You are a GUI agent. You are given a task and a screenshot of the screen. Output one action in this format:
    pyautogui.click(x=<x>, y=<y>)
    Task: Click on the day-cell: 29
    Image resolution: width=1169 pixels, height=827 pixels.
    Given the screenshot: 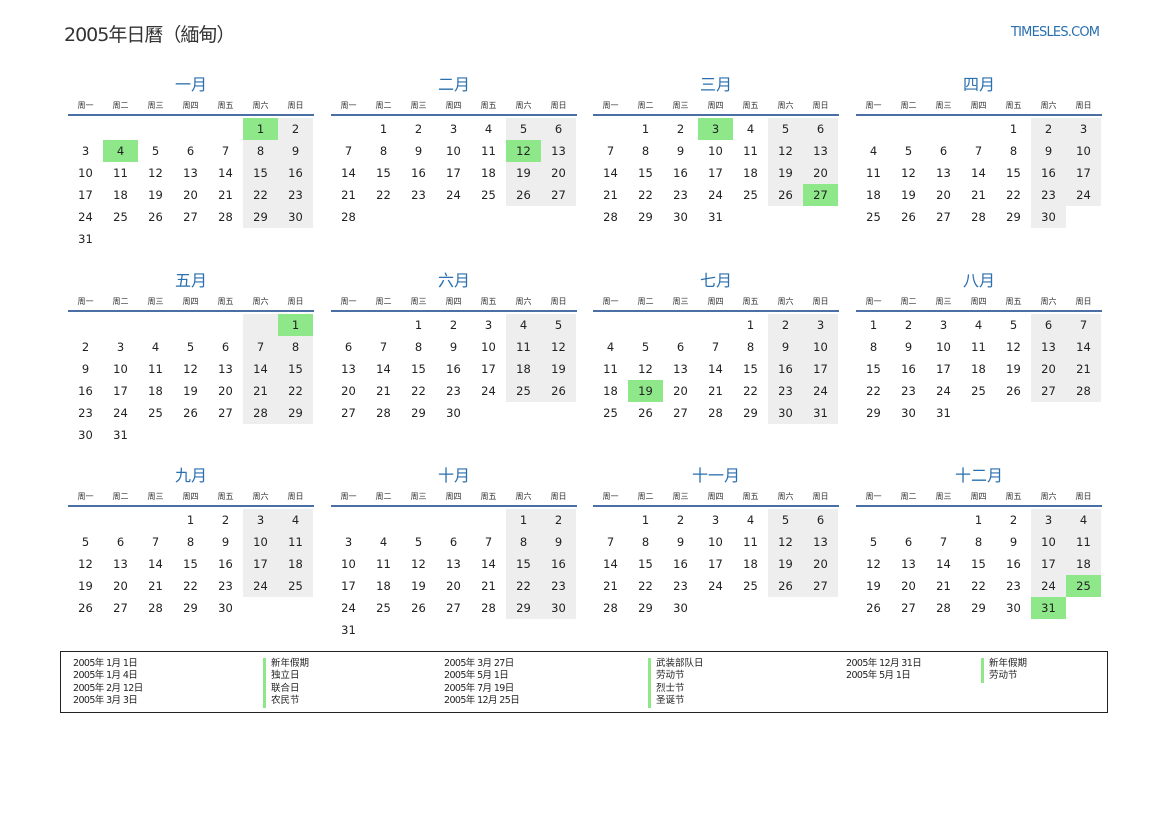 What is the action you would take?
    pyautogui.click(x=523, y=608)
    